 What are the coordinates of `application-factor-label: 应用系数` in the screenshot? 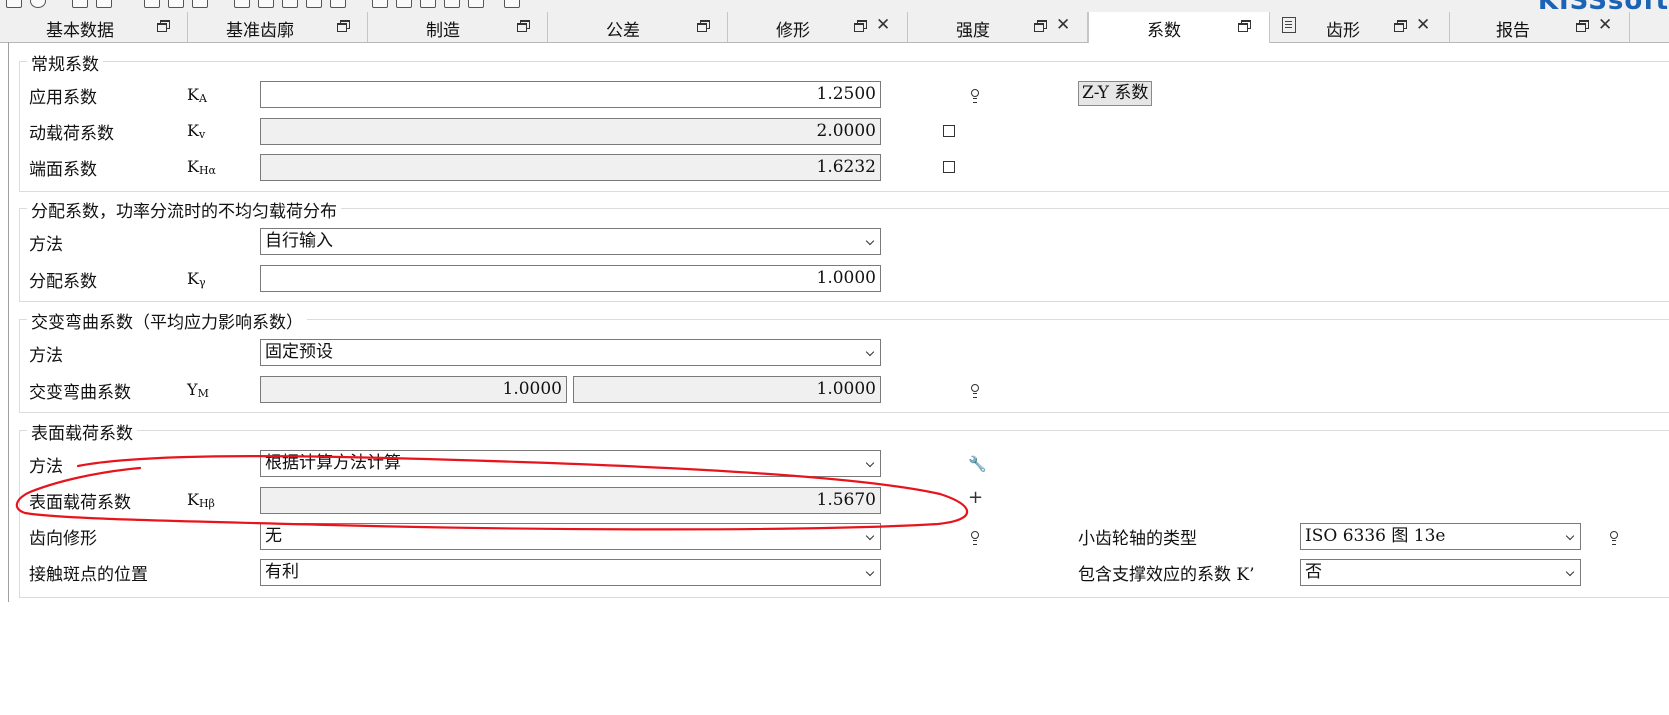 It's located at (63, 98).